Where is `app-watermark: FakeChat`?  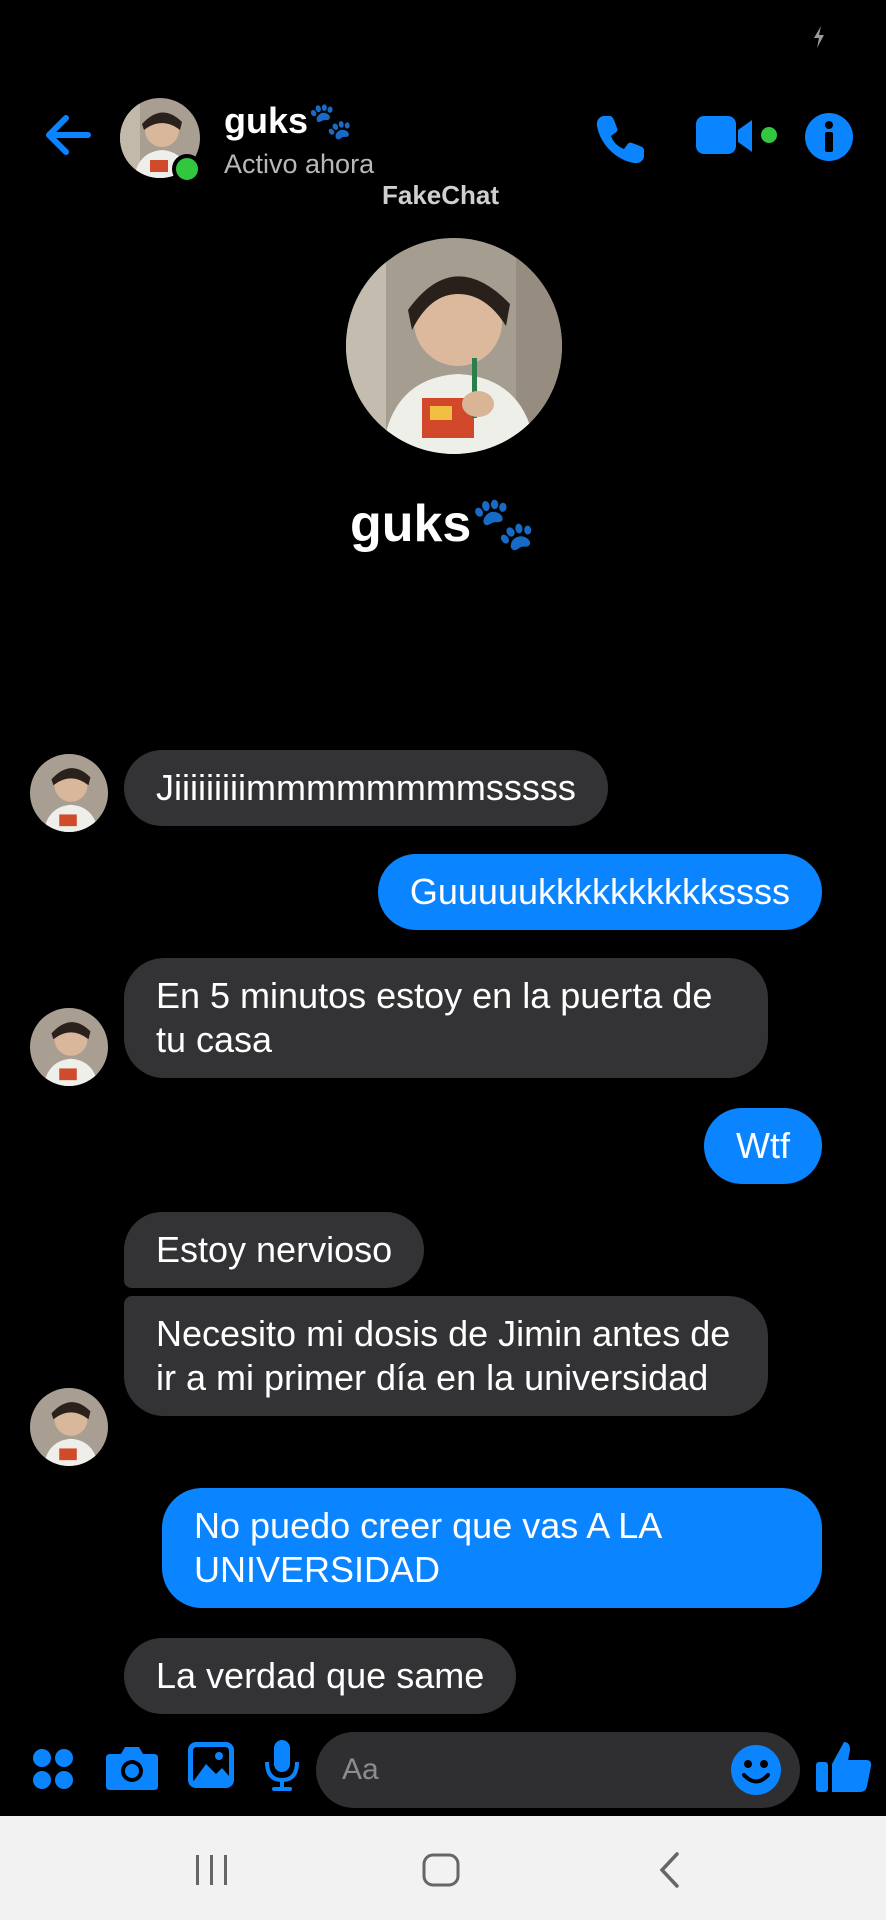 app-watermark: FakeChat is located at coordinates (441, 195).